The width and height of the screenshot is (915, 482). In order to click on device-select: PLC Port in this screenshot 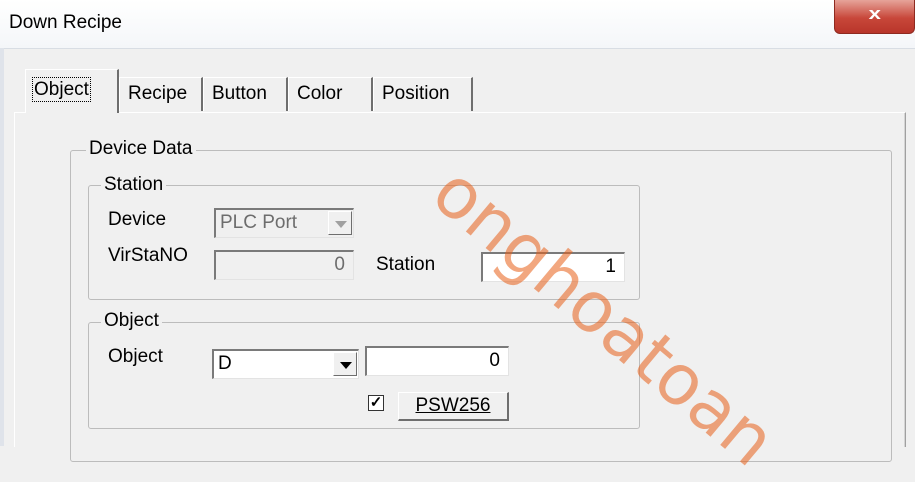, I will do `click(284, 223)`.